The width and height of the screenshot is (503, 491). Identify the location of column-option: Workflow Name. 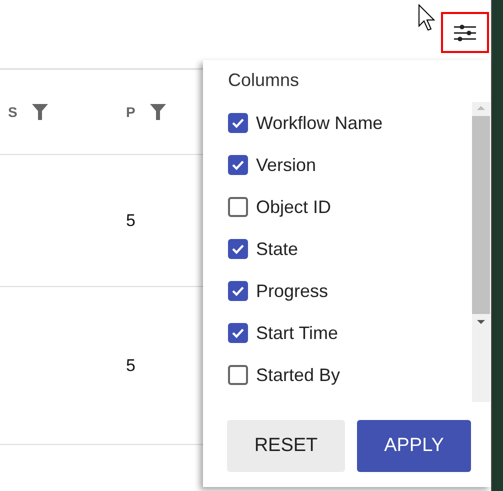
(350, 123).